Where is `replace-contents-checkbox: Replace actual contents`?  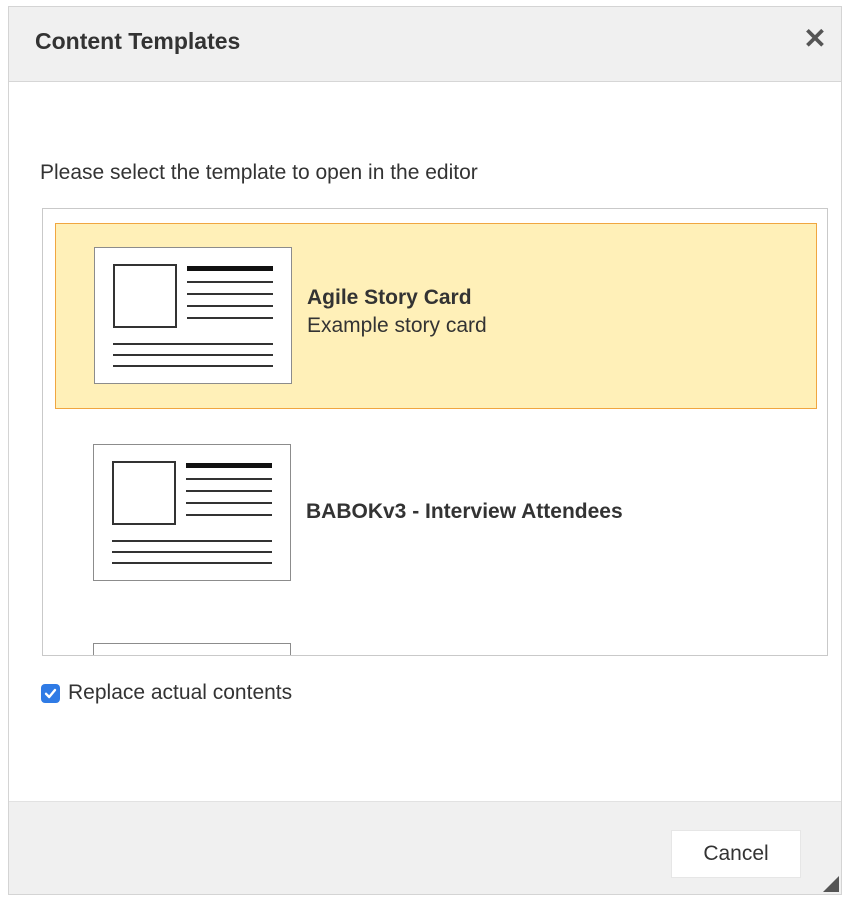
replace-contents-checkbox: Replace actual contents is located at coordinates (166, 693).